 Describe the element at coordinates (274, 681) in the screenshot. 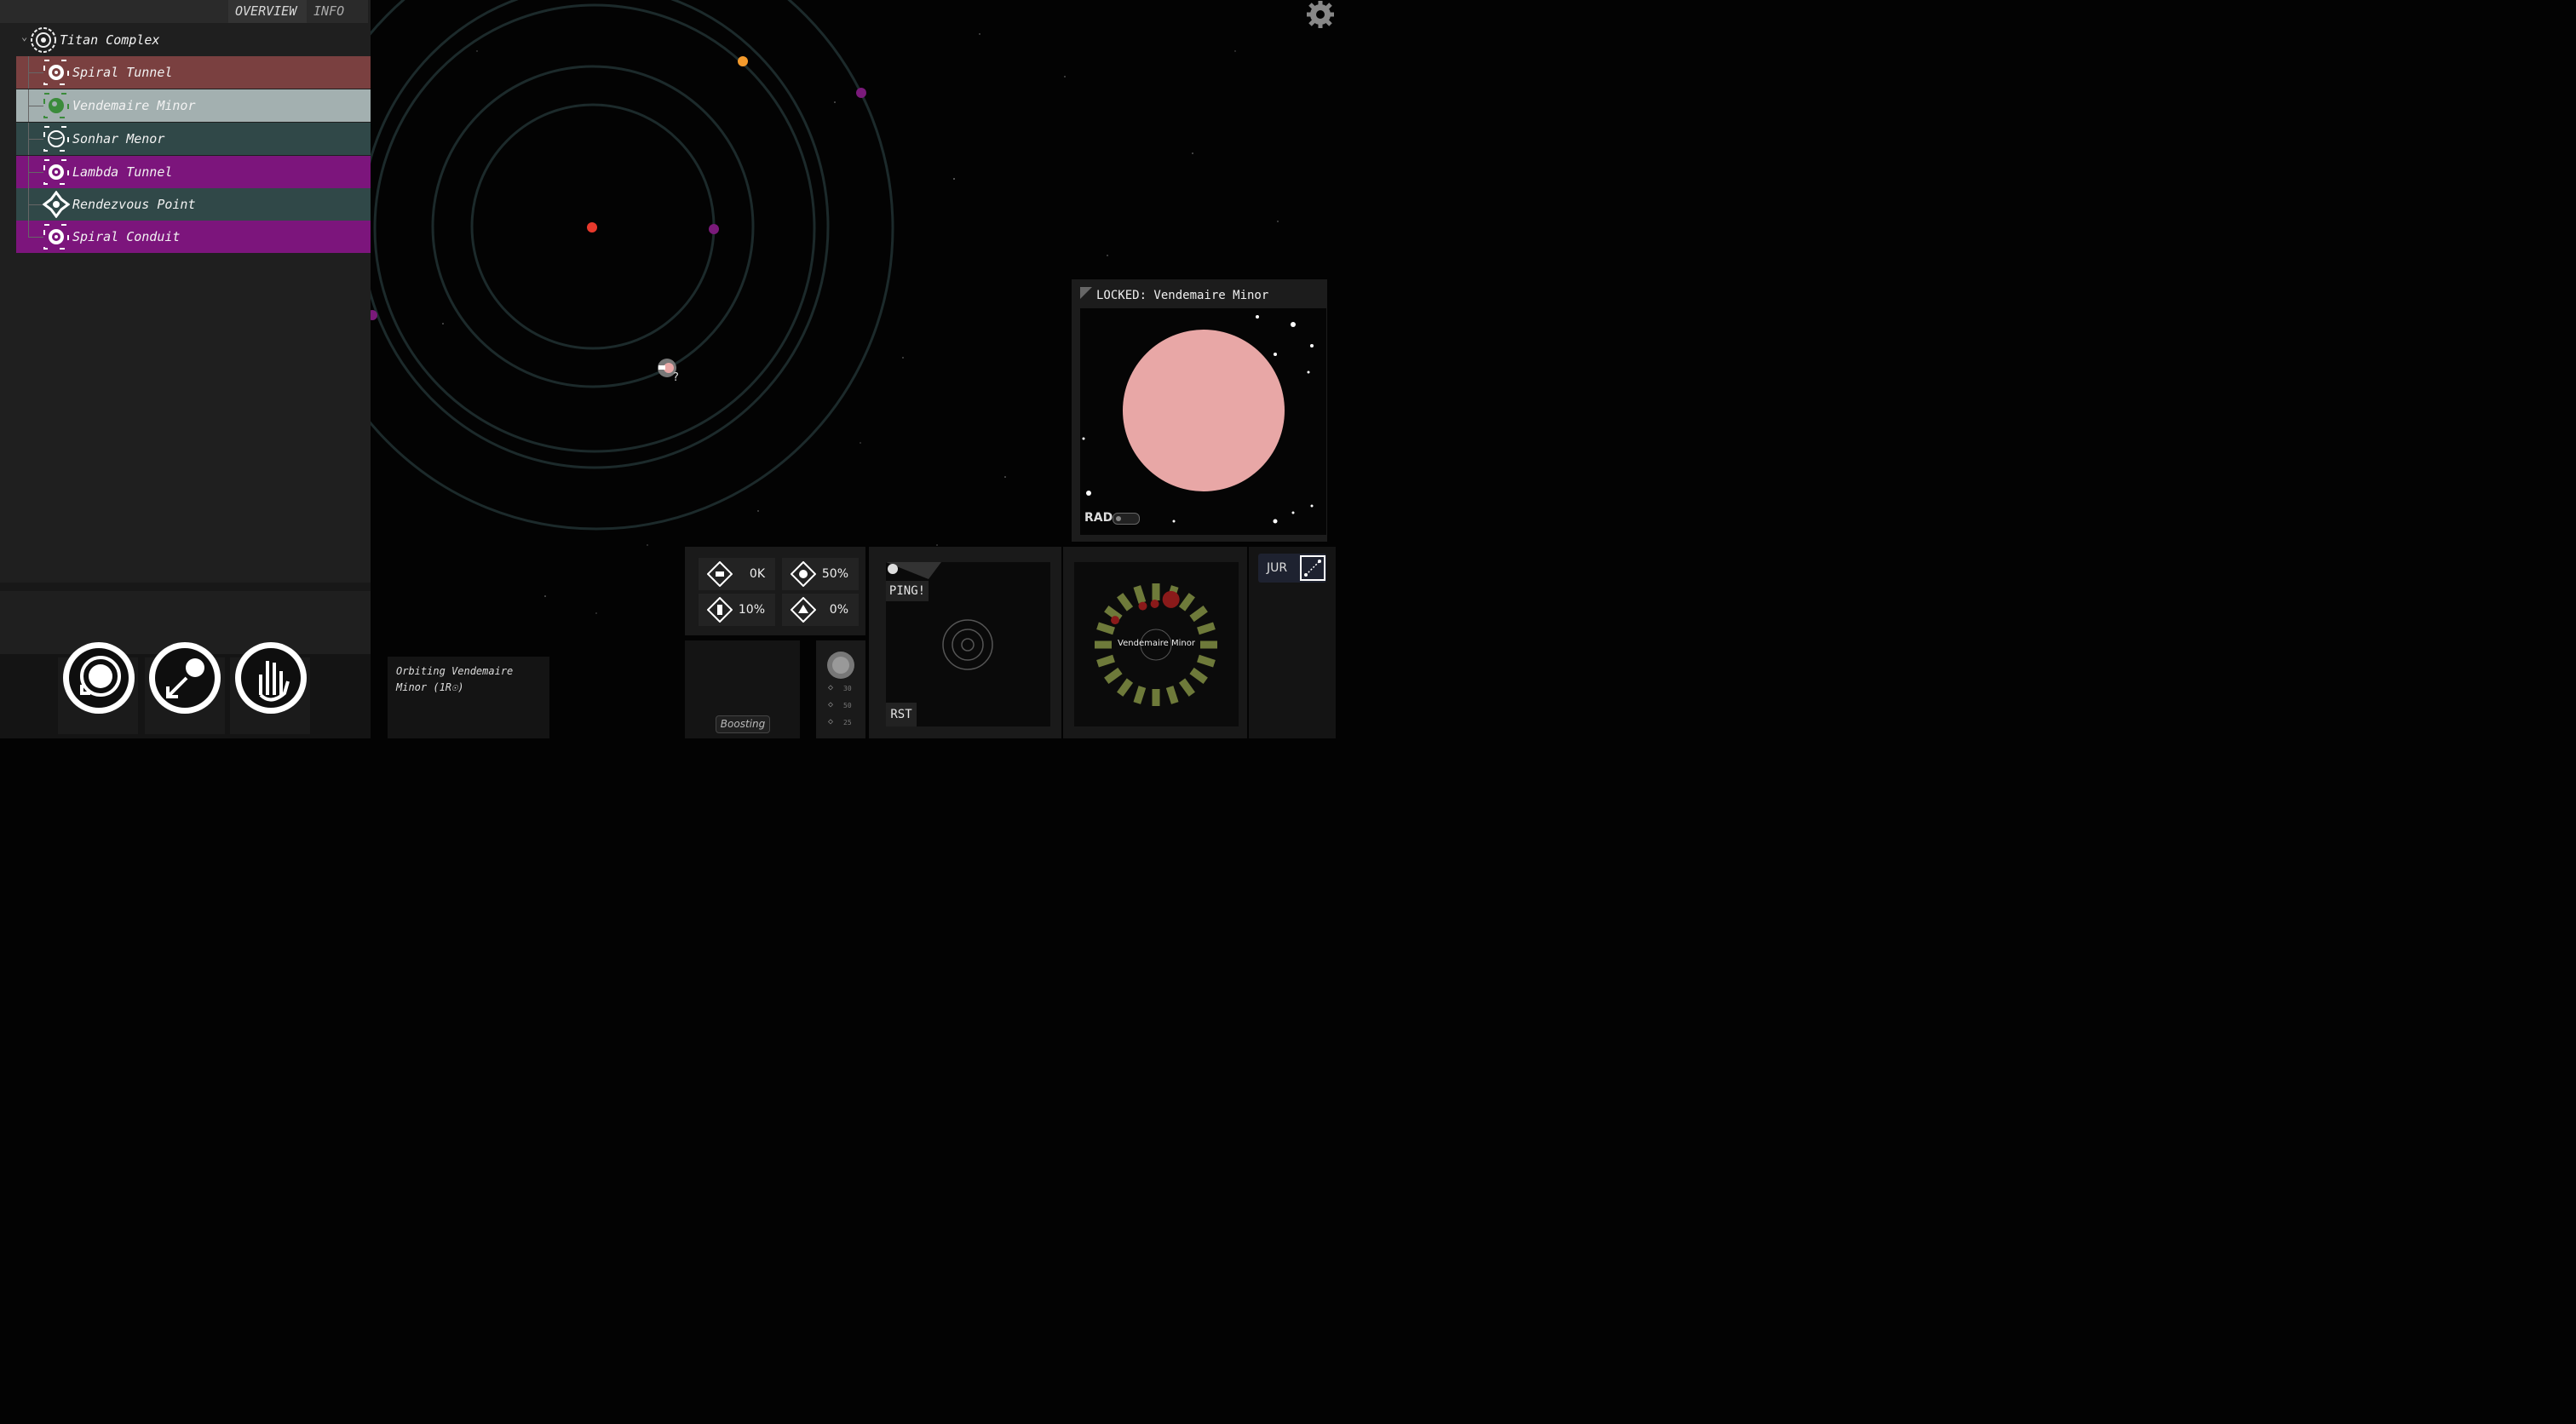

I see `hand-icon` at that location.